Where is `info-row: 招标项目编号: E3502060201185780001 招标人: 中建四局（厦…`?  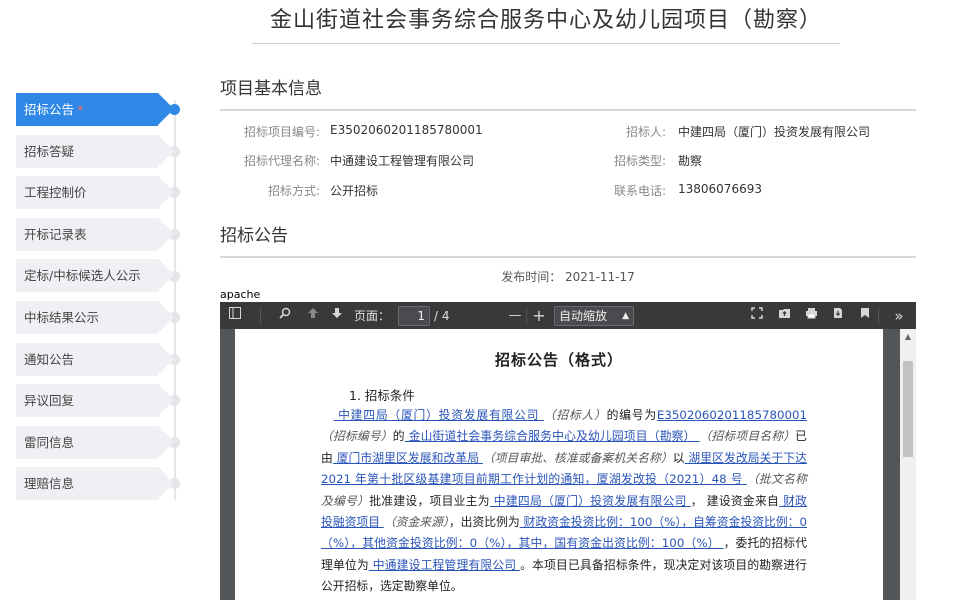
info-row: 招标项目编号: E3502060201185780001 招标人: 中建四局（厦… is located at coordinates (568, 134).